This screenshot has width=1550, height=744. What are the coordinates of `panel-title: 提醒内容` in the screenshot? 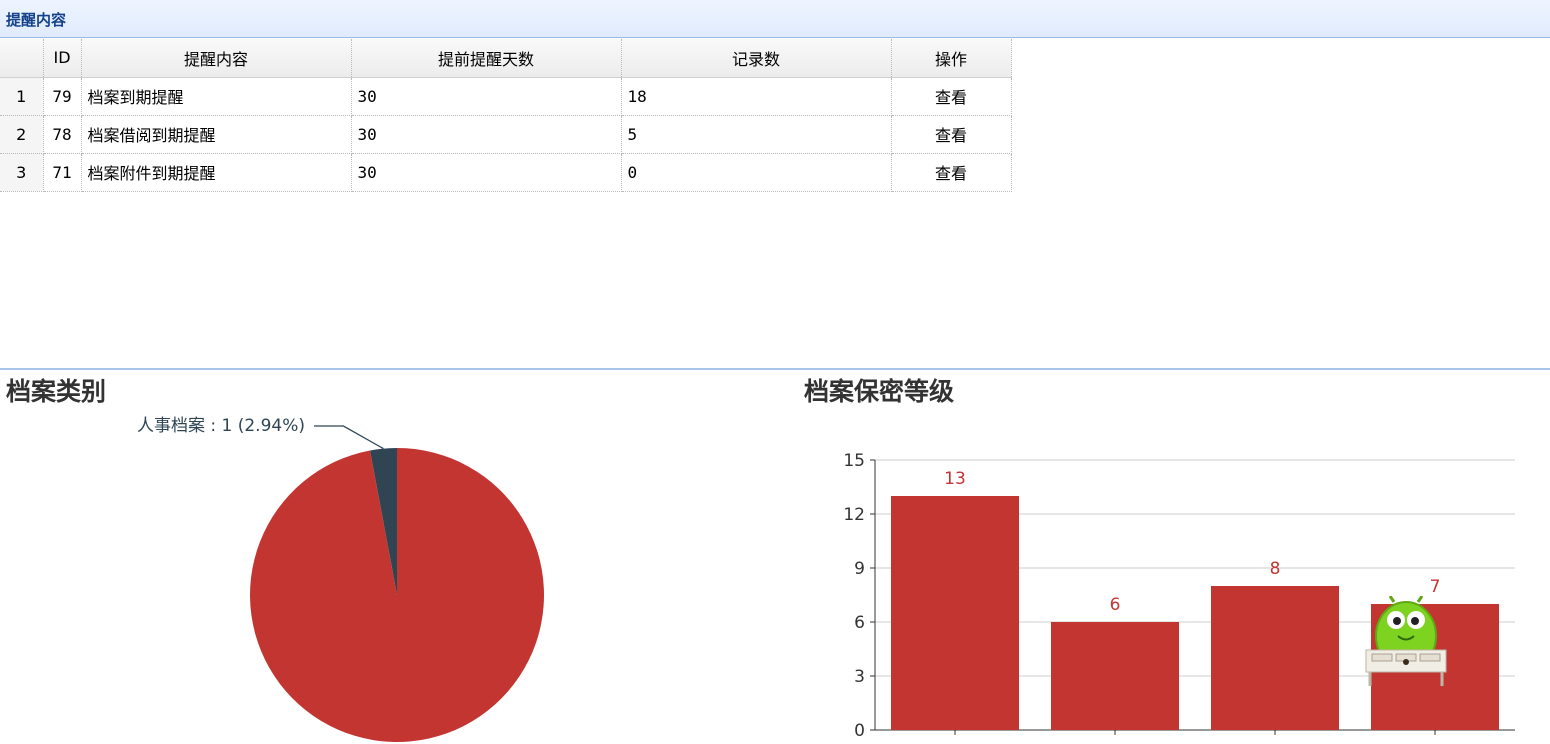 It's located at (36, 20).